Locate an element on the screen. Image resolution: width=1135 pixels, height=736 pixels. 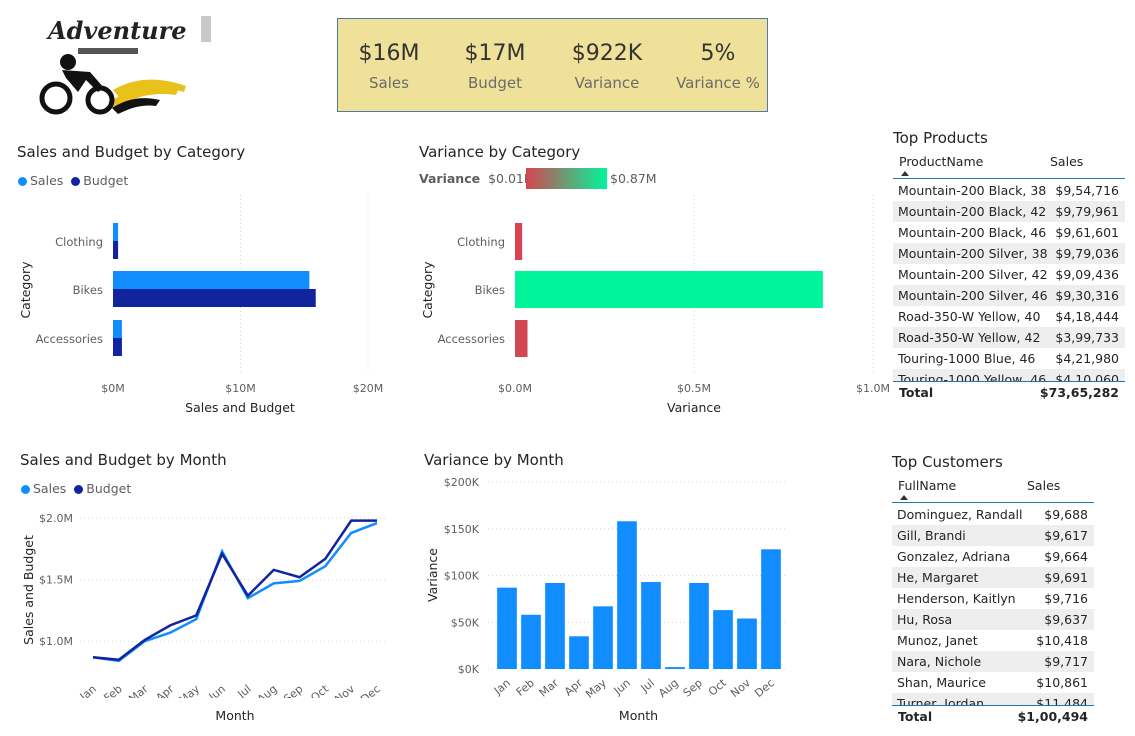
legend-variance-title: Variance is located at coordinates (450, 178).